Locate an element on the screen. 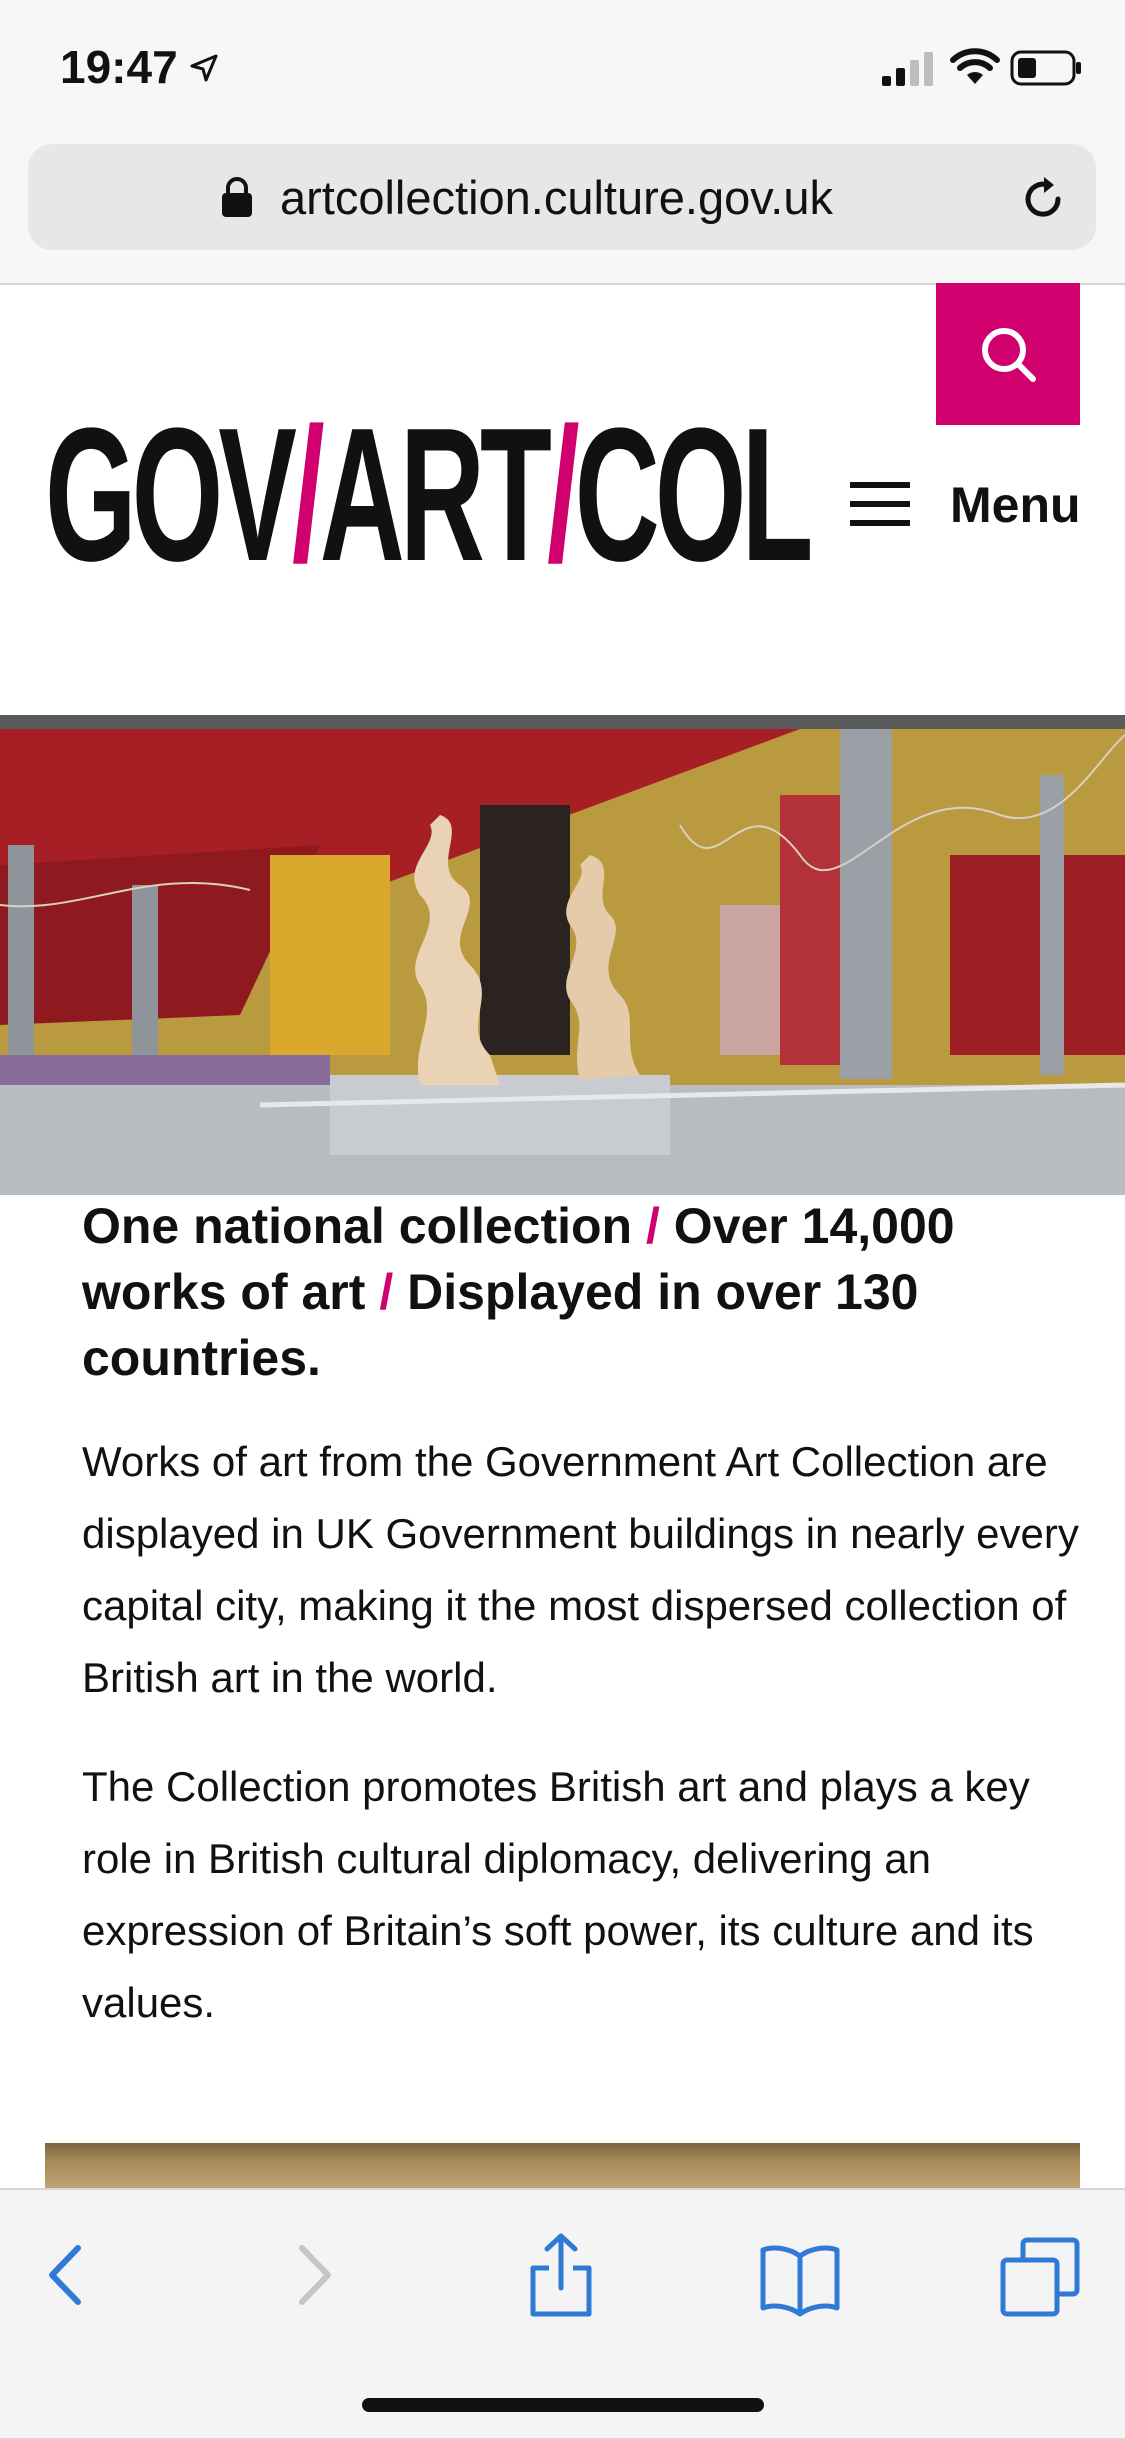  location-arrow-icon is located at coordinates (204, 68).